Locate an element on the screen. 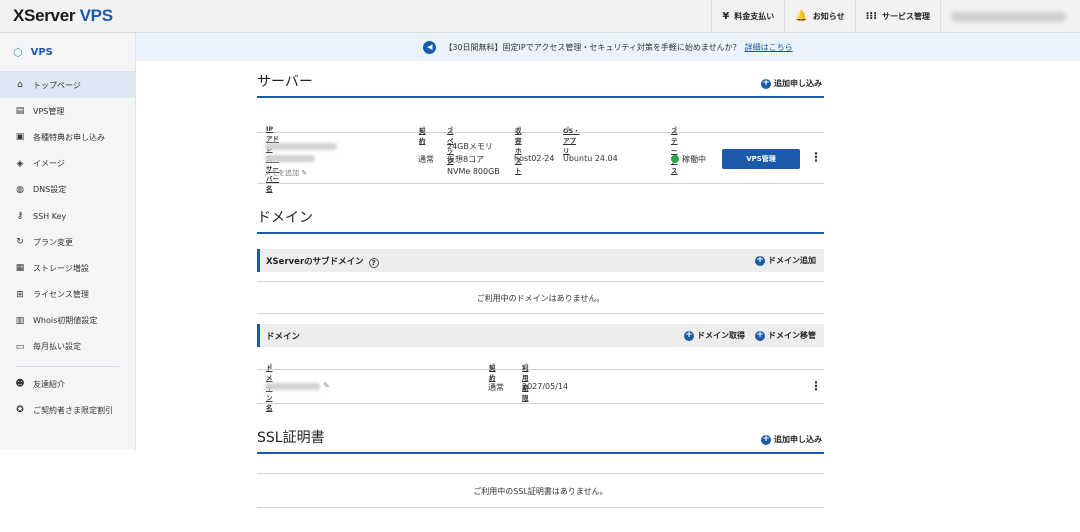 The image size is (1080, 532). avatar is located at coordinates (1008, 16).